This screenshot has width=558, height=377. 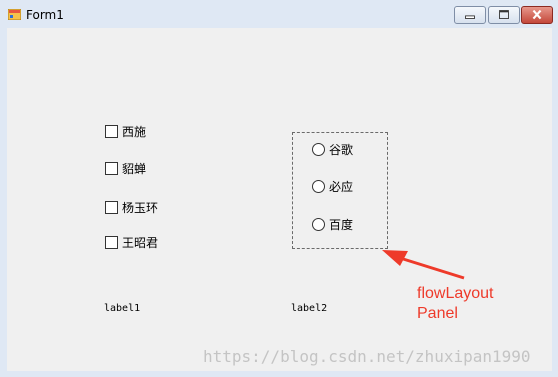 I want to click on checkbox-label: 杨玉环, so click(x=140, y=208).